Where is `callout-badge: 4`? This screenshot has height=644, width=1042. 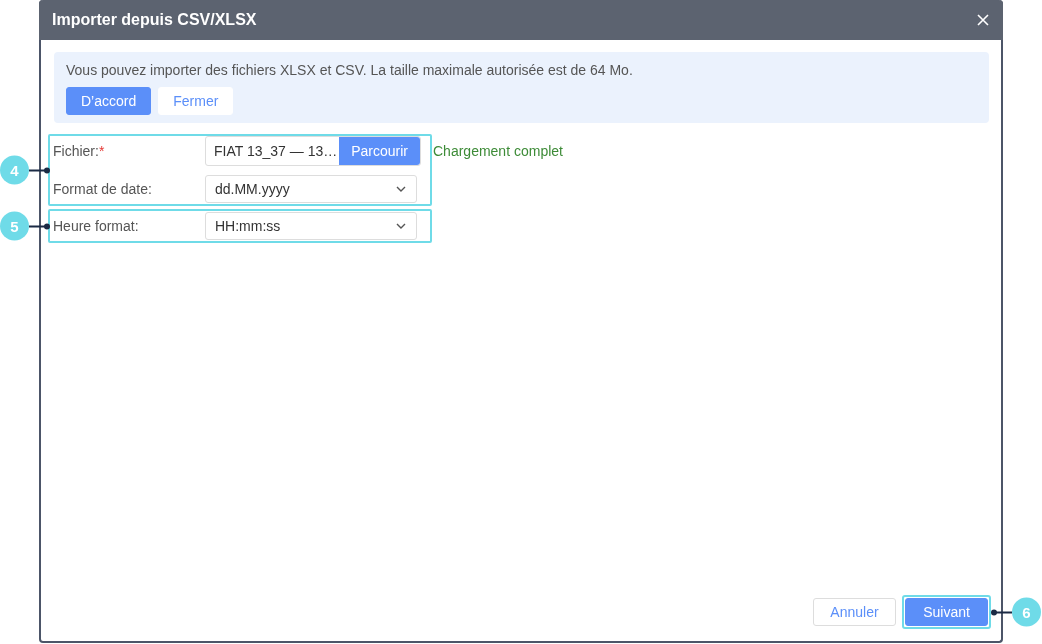
callout-badge: 4 is located at coordinates (14, 170).